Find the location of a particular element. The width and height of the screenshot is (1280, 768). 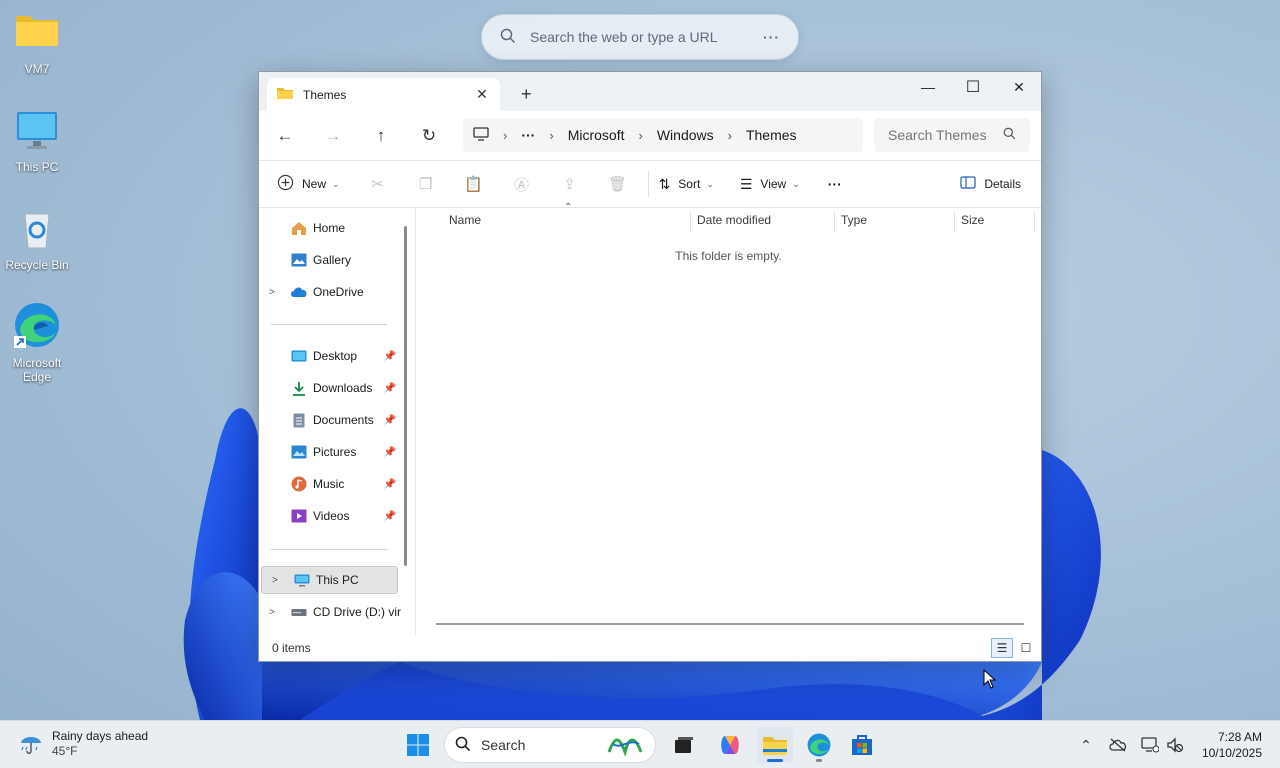

column-header-size: Size is located at coordinates (972, 220).